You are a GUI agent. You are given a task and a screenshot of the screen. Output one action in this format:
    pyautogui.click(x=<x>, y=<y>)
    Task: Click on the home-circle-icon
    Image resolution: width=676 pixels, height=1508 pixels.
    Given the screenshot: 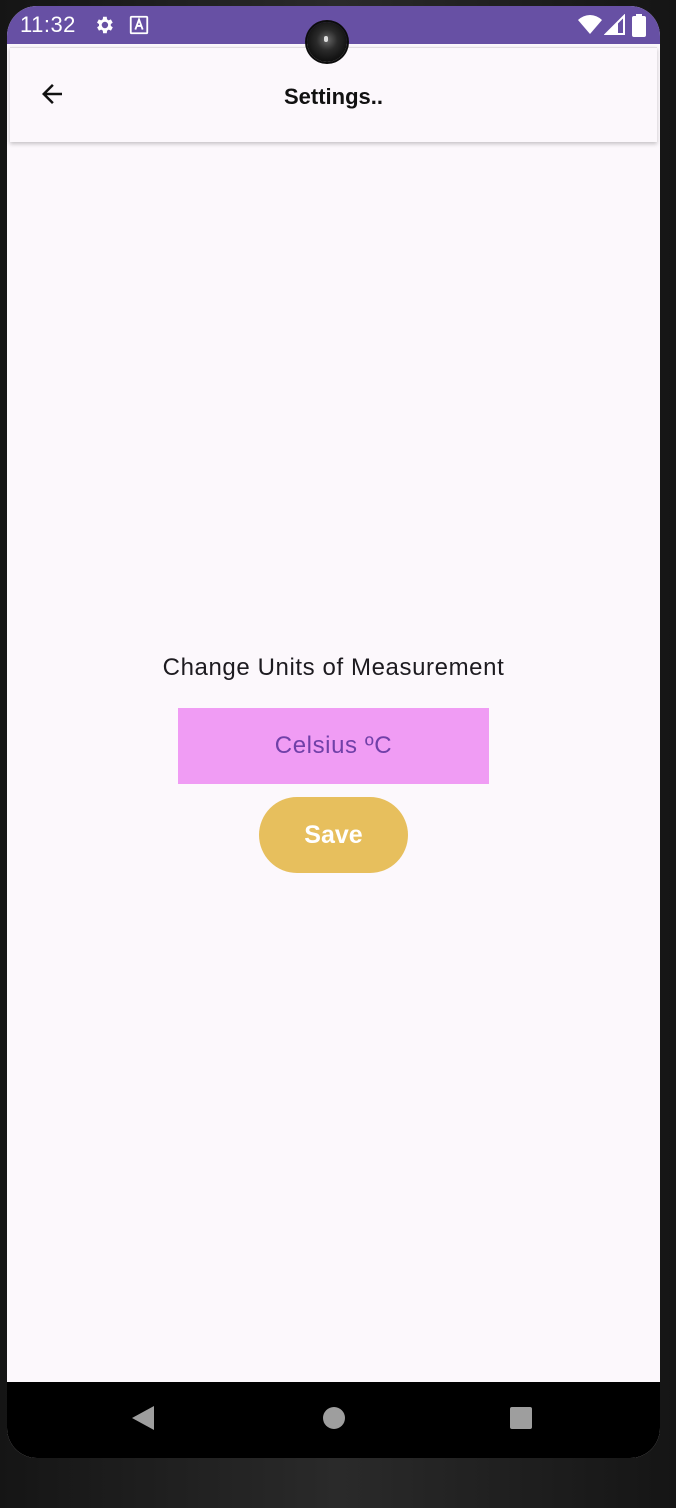 What is the action you would take?
    pyautogui.click(x=334, y=1420)
    